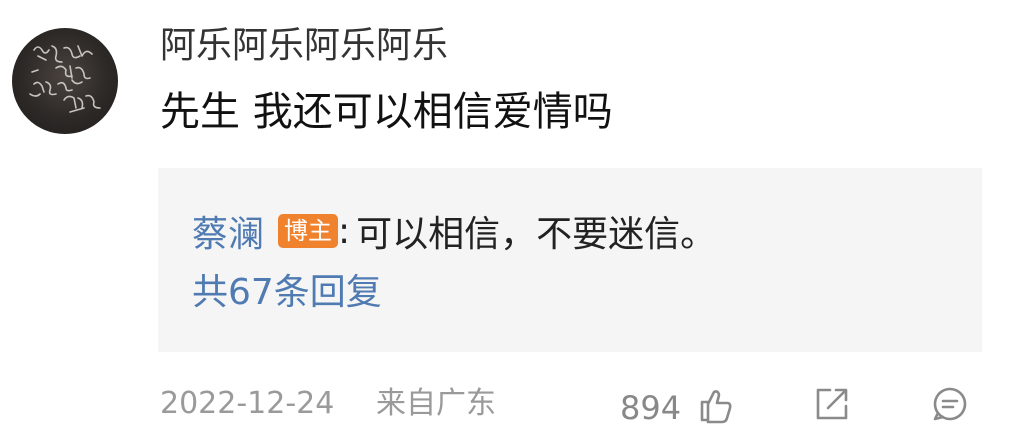  I want to click on reply-line: 蔡澜 博主 : 可以相信，不要迷信。, so click(454, 231).